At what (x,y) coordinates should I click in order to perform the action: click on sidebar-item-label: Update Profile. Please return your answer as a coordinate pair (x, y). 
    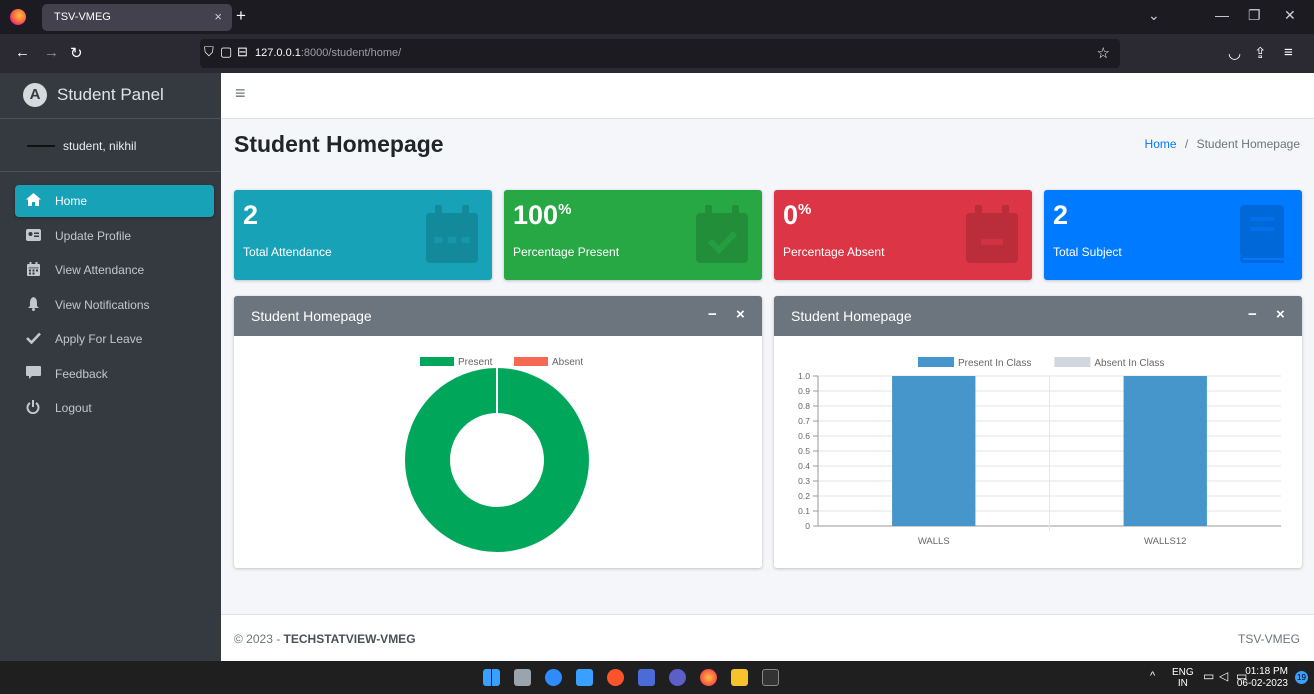
    Looking at the image, I should click on (93, 235).